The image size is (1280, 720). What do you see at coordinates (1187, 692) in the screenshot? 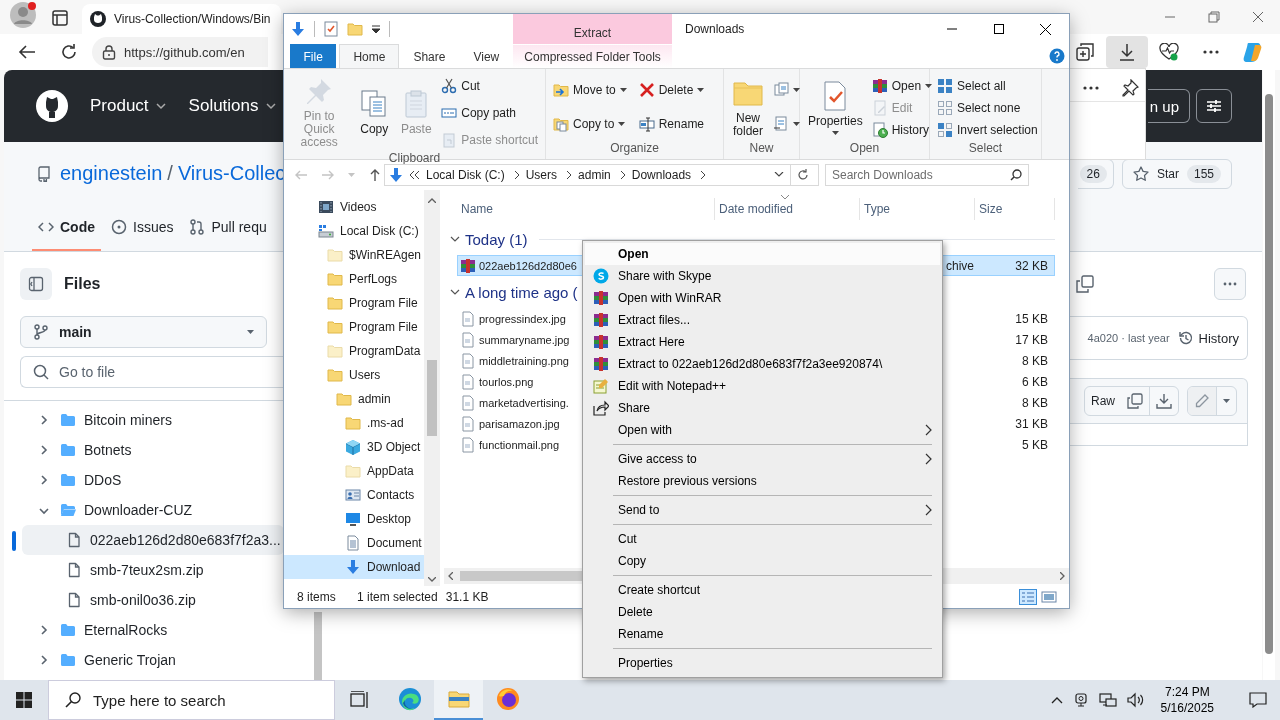
I see `time: 7:24 PM` at bounding box center [1187, 692].